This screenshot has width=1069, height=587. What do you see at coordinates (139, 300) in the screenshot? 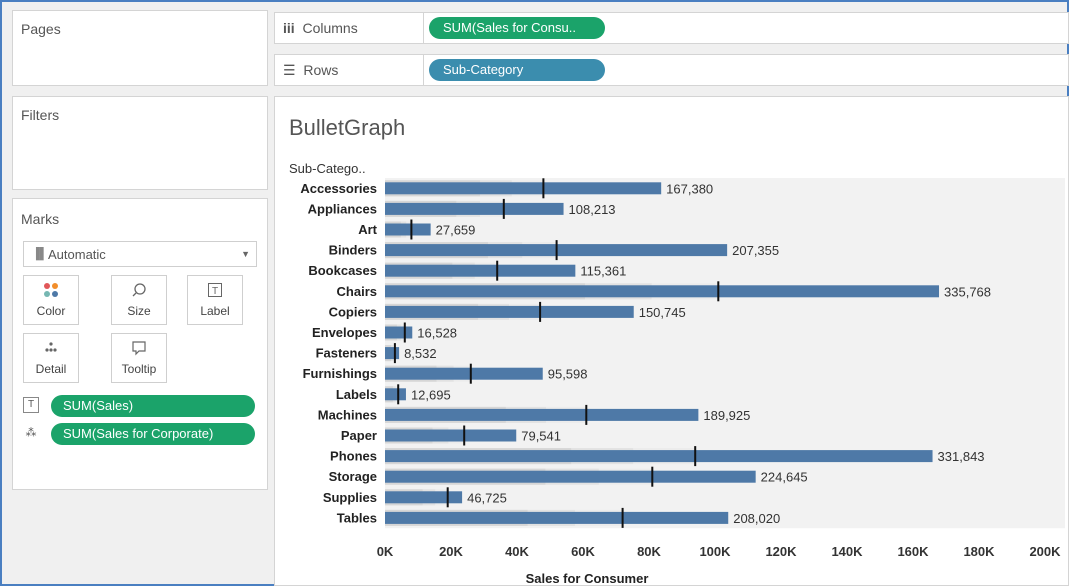
I see `size-button: Size` at bounding box center [139, 300].